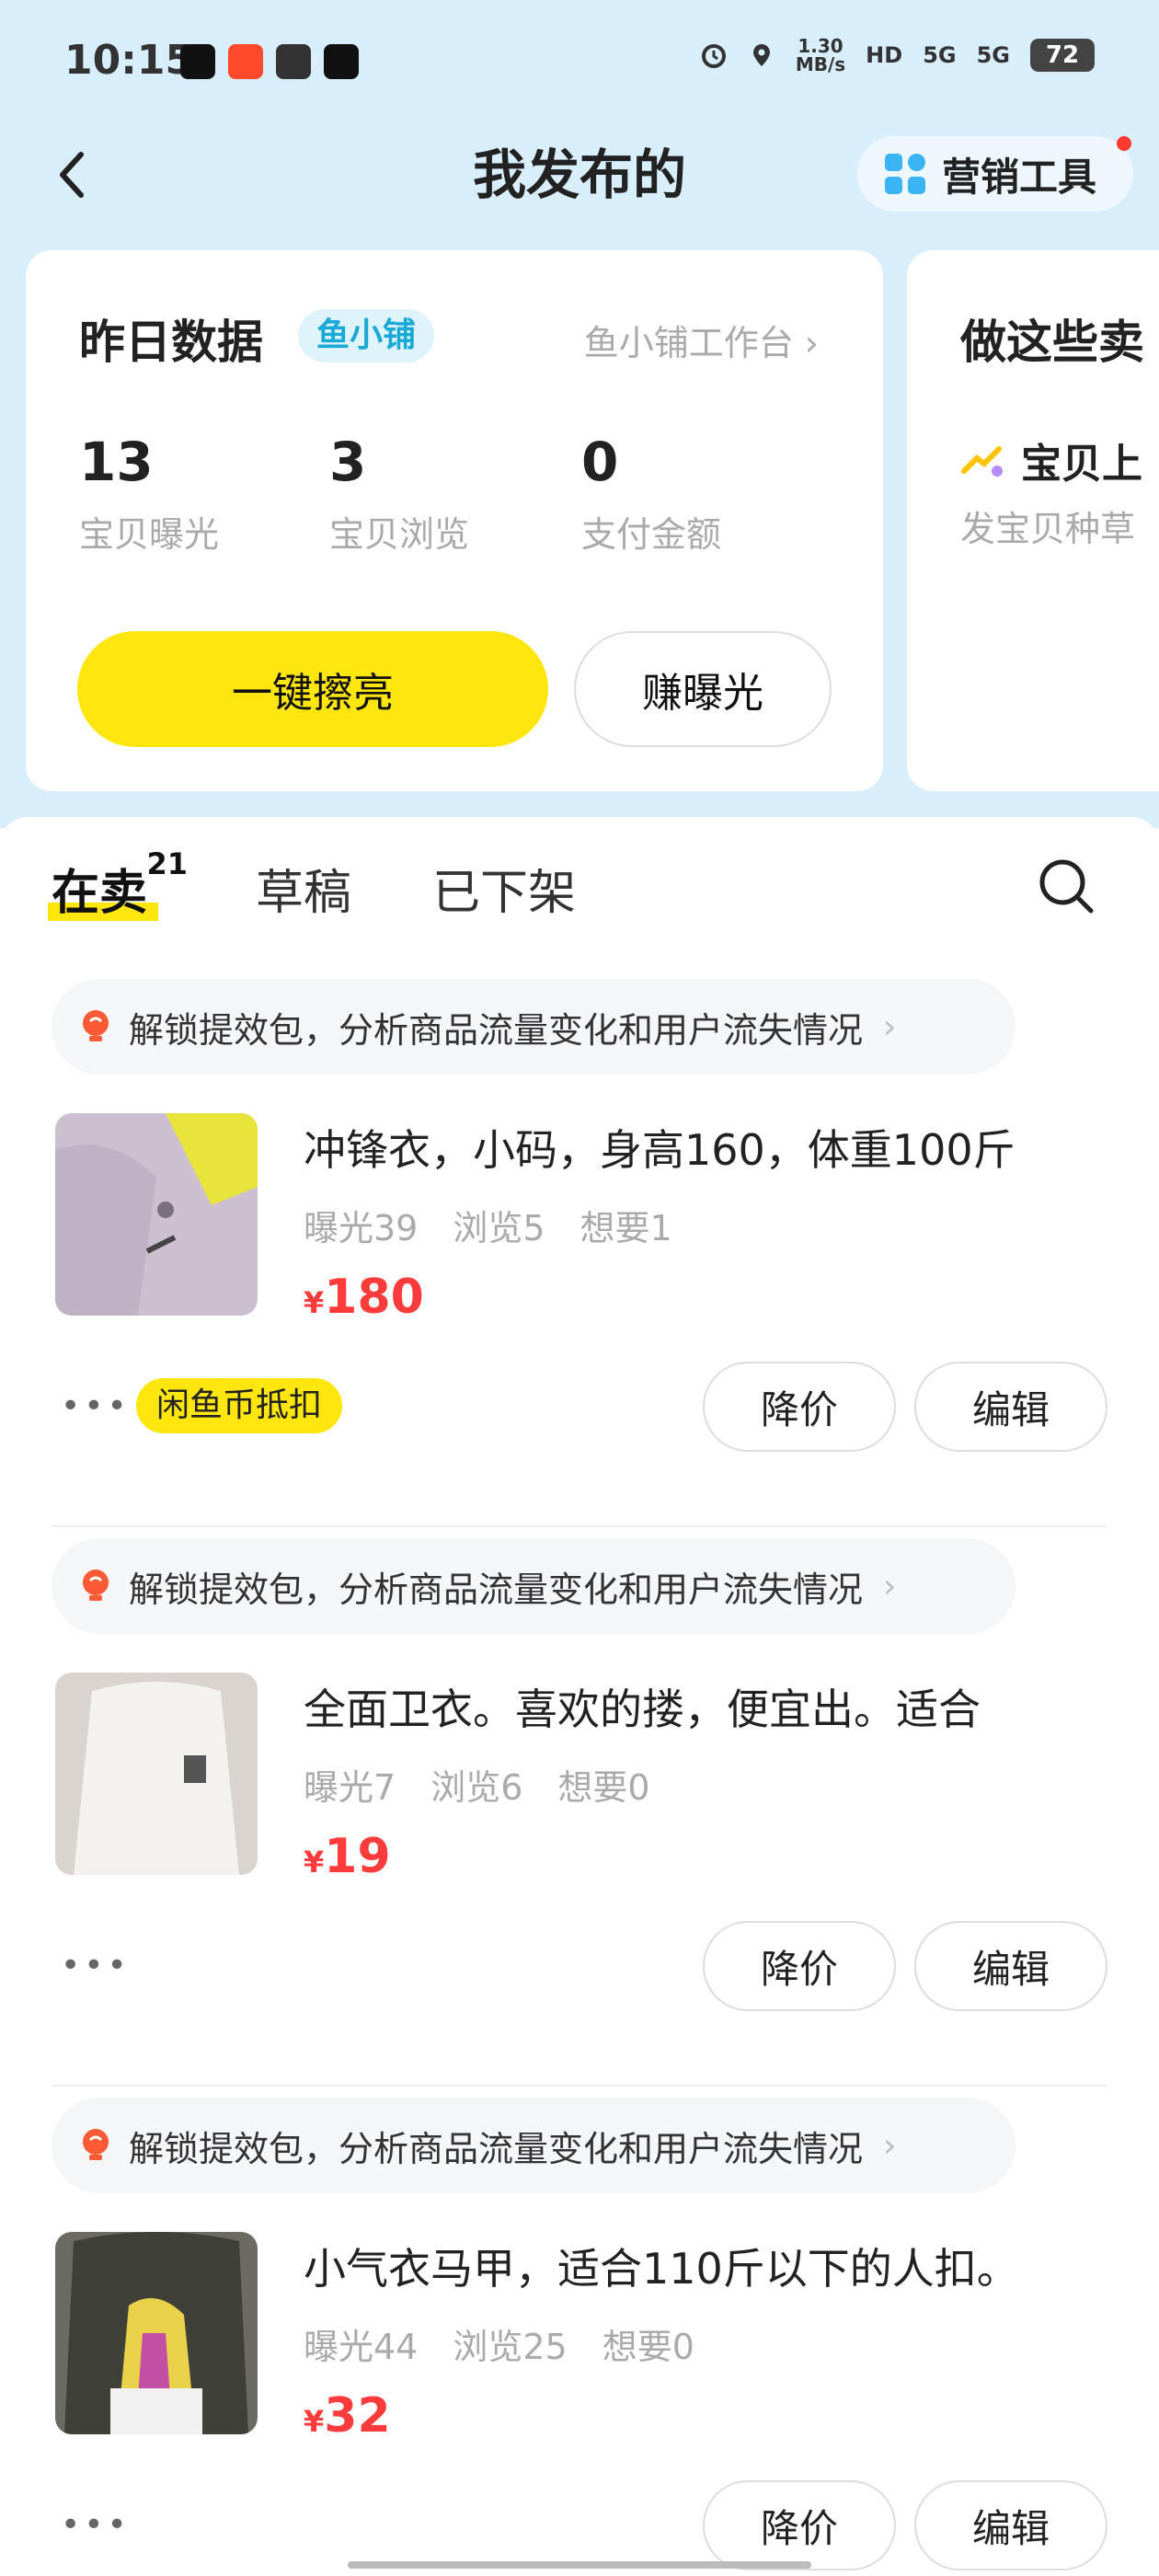 The width and height of the screenshot is (1159, 2576). What do you see at coordinates (940, 55) in the screenshot?
I see `signal-5g-1: 5G` at bounding box center [940, 55].